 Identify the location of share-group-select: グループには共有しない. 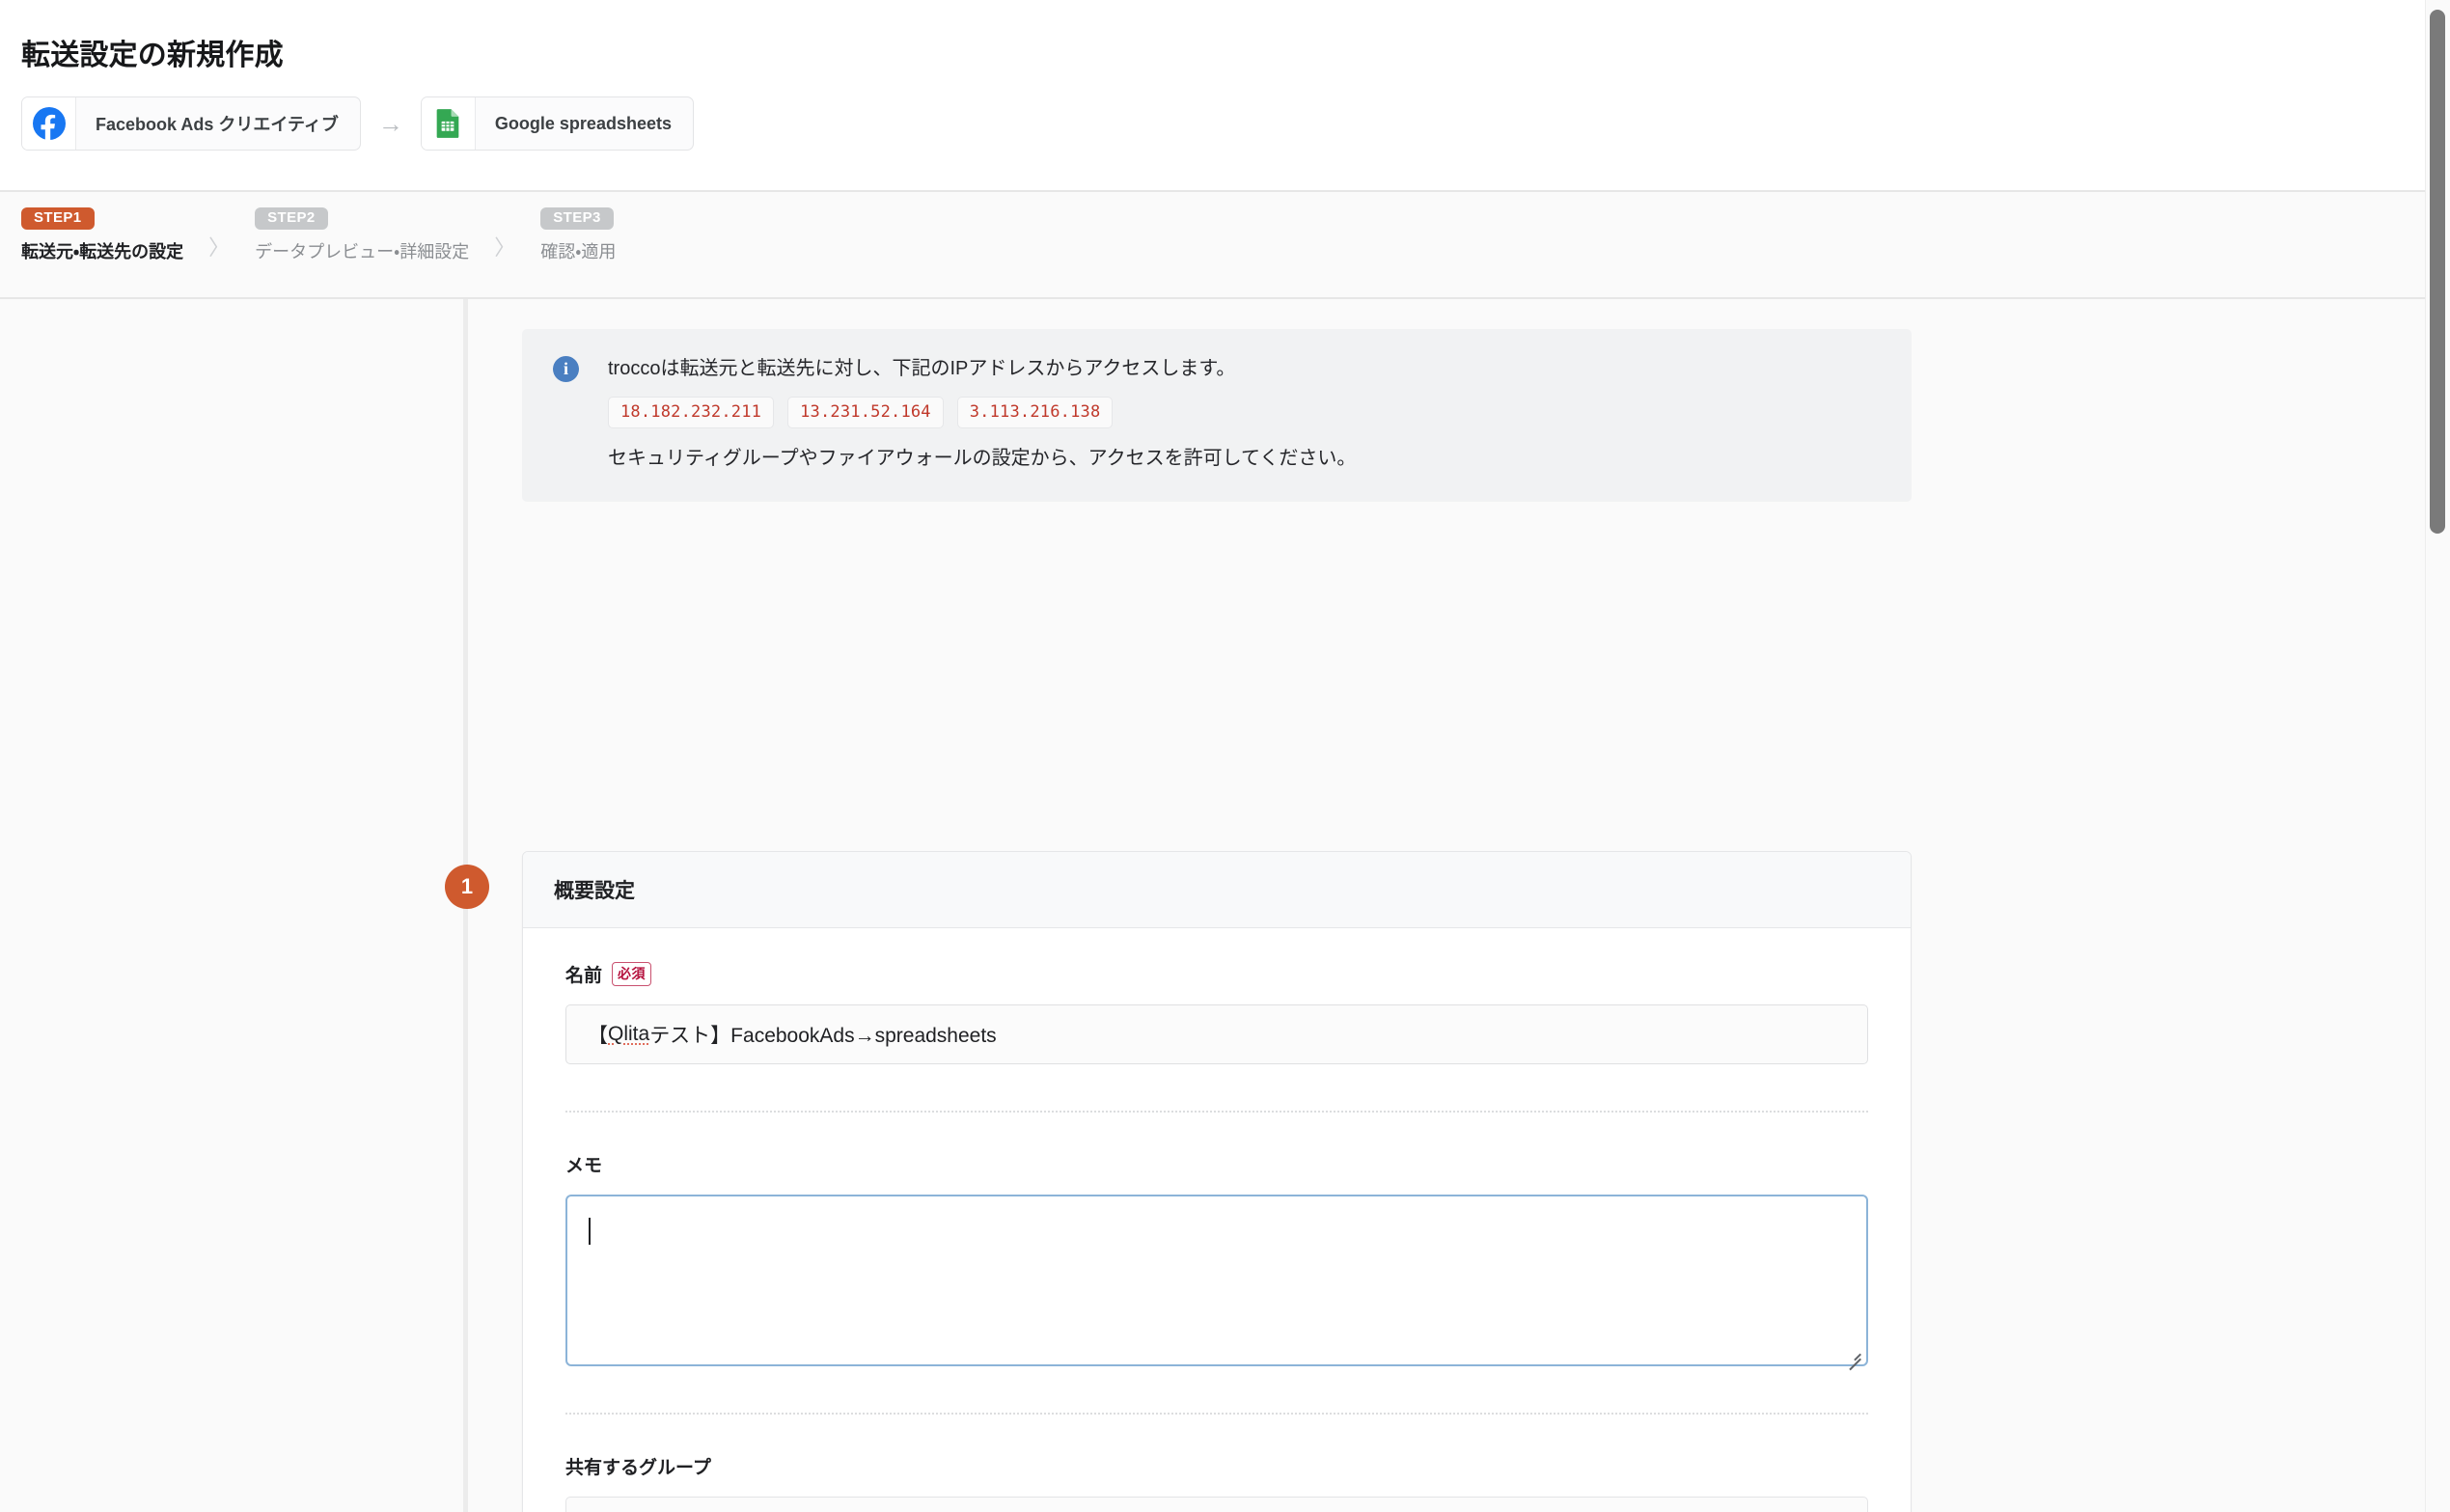
(1216, 1504).